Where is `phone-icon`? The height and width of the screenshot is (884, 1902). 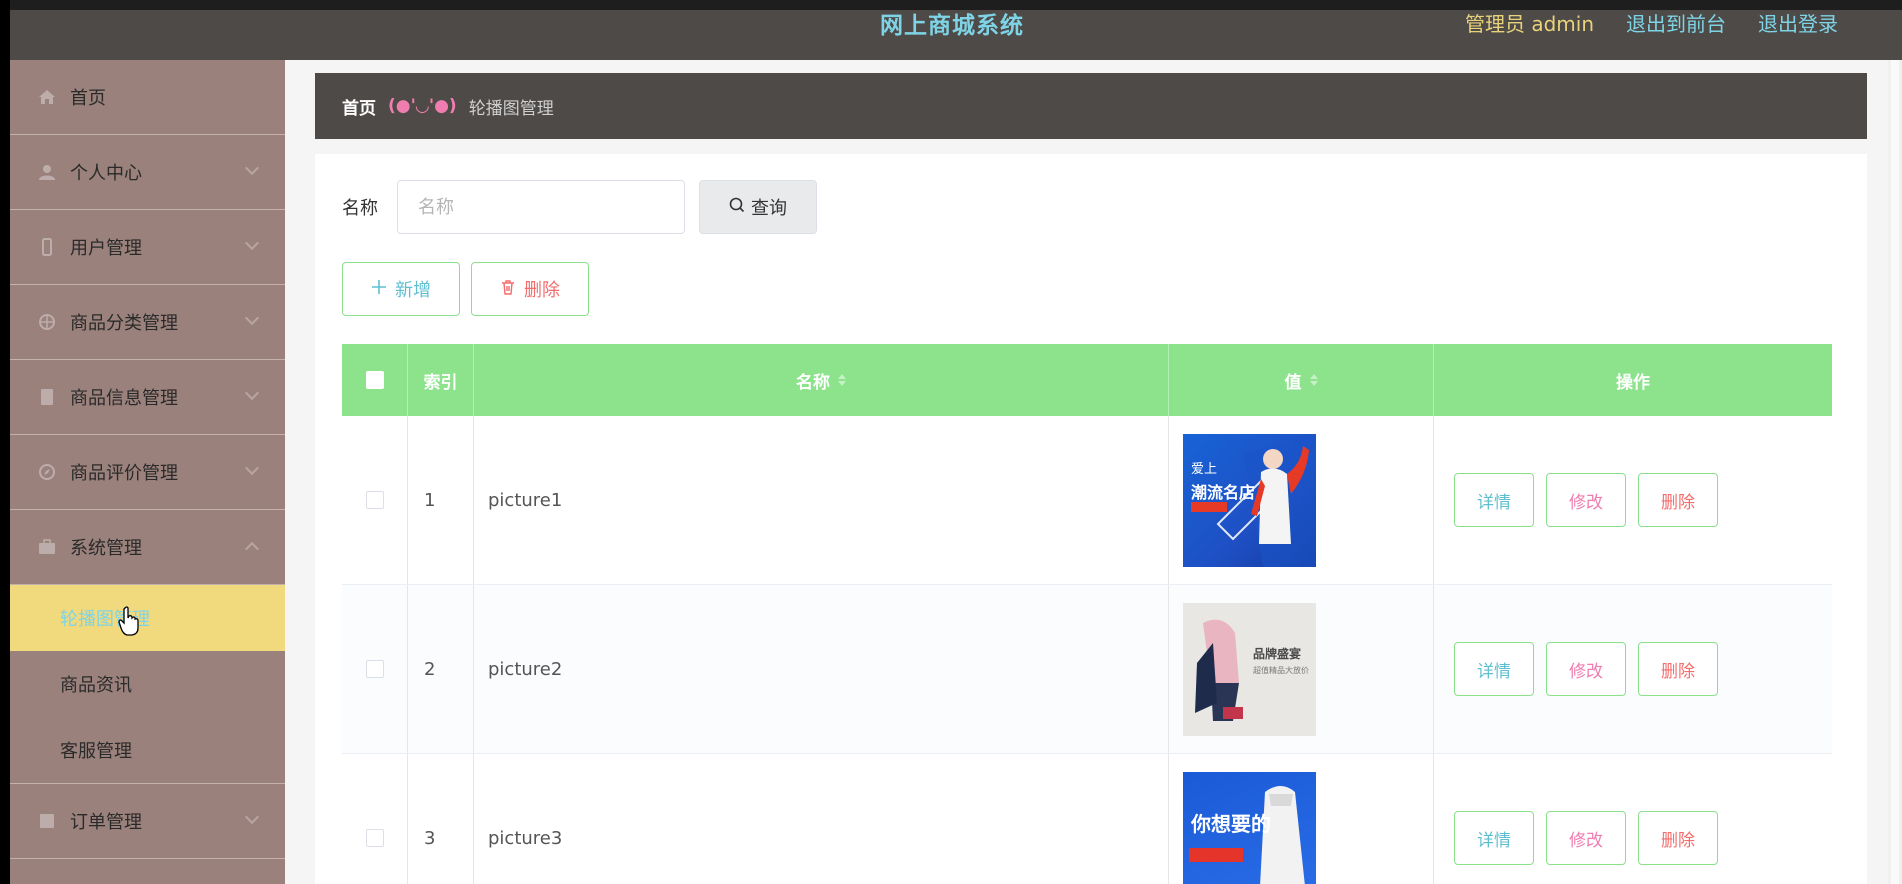 phone-icon is located at coordinates (47, 247).